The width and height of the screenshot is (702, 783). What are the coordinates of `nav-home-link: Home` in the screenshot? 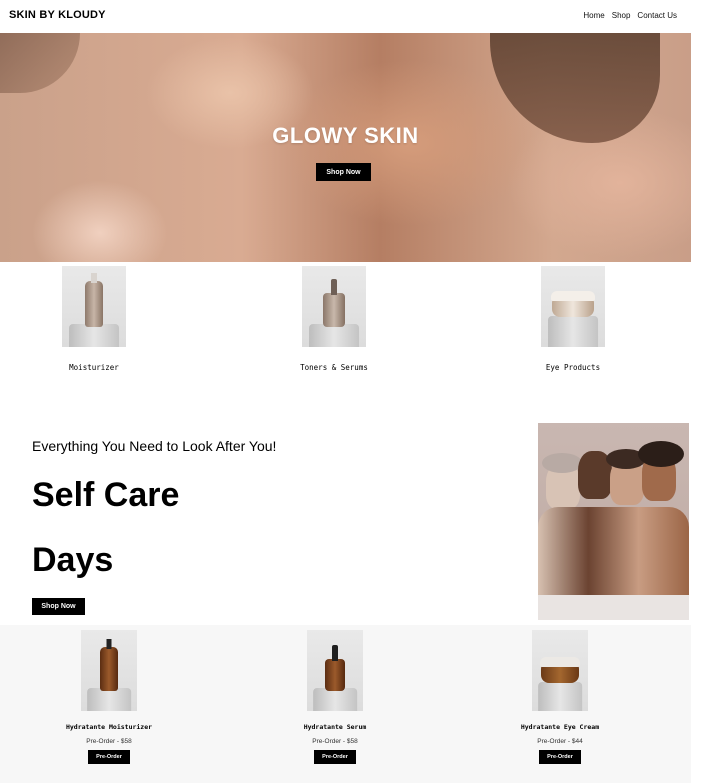 It's located at (593, 15).